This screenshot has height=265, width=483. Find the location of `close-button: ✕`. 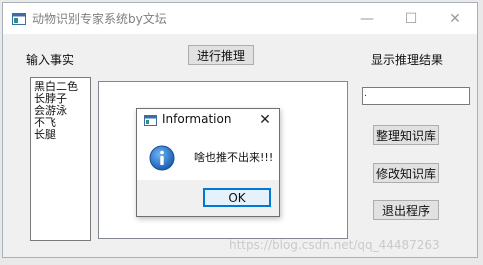

close-button: ✕ is located at coordinates (455, 18).